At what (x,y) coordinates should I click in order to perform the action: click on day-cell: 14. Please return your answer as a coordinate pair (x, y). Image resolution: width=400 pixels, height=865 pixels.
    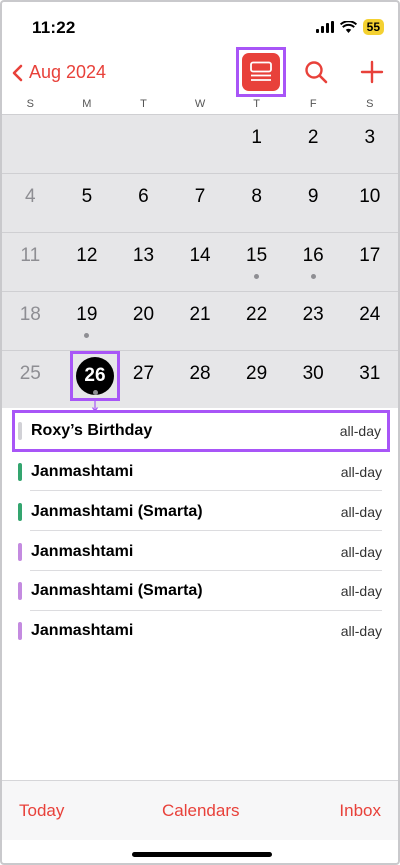
    Looking at the image, I should click on (200, 262).